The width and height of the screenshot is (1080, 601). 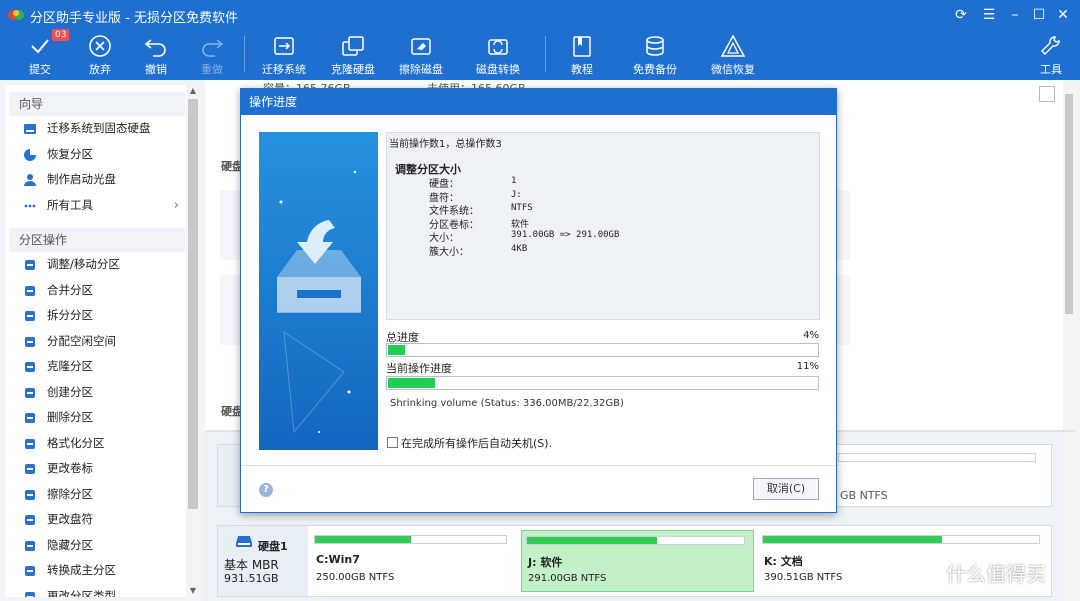 I want to click on sidebar-item-label: 擦除分区, so click(x=70, y=493).